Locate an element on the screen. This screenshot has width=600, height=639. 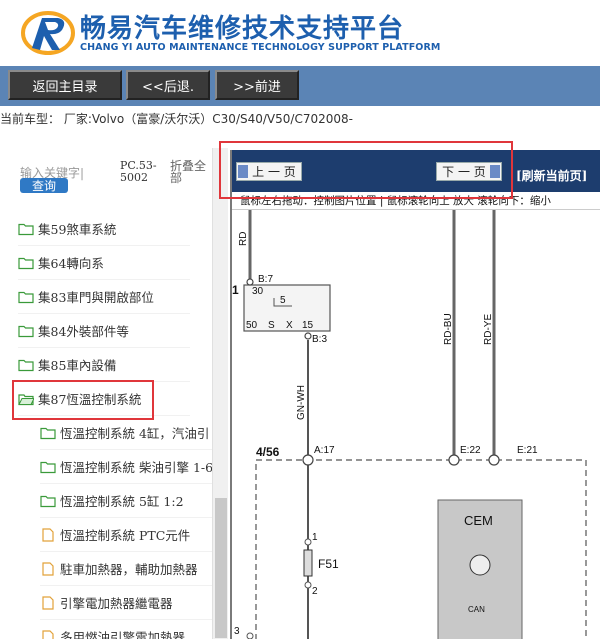
tree-item-label: 恆溫控制系統 PTC元件 is located at coordinates (125, 535).